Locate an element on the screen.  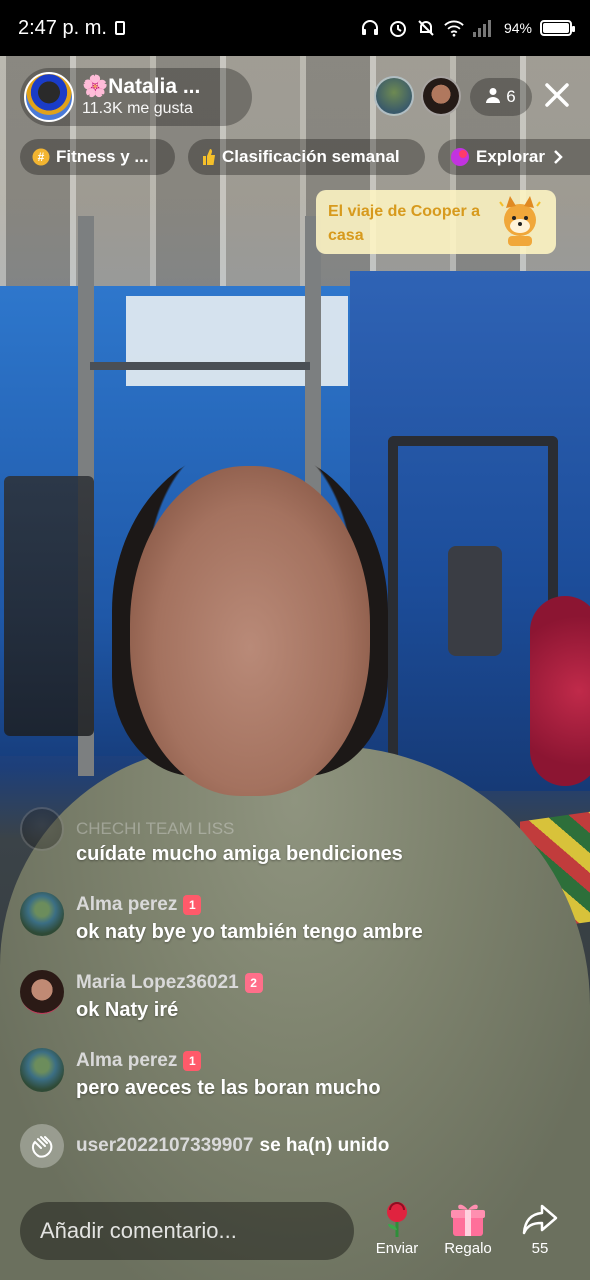
close-button is located at coordinates (557, 97).